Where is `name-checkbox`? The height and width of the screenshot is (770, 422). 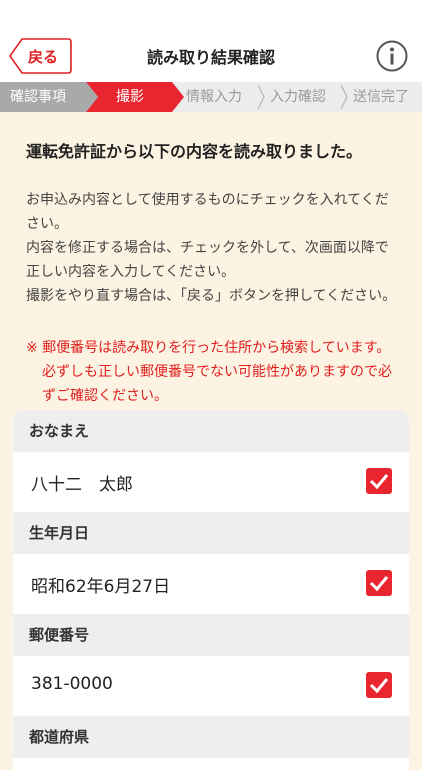
name-checkbox is located at coordinates (379, 481).